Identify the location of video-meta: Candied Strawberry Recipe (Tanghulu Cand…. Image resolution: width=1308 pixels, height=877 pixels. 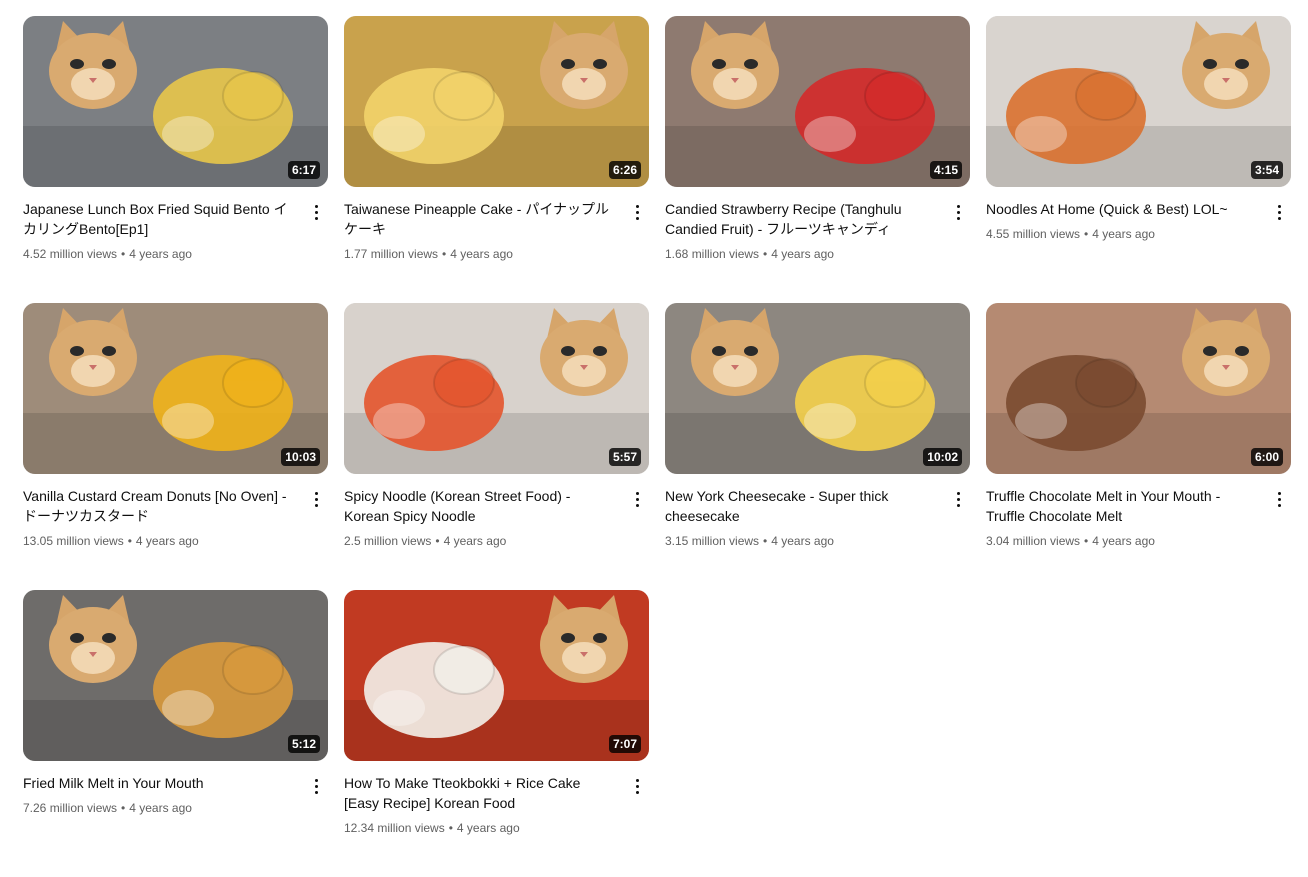
(817, 225).